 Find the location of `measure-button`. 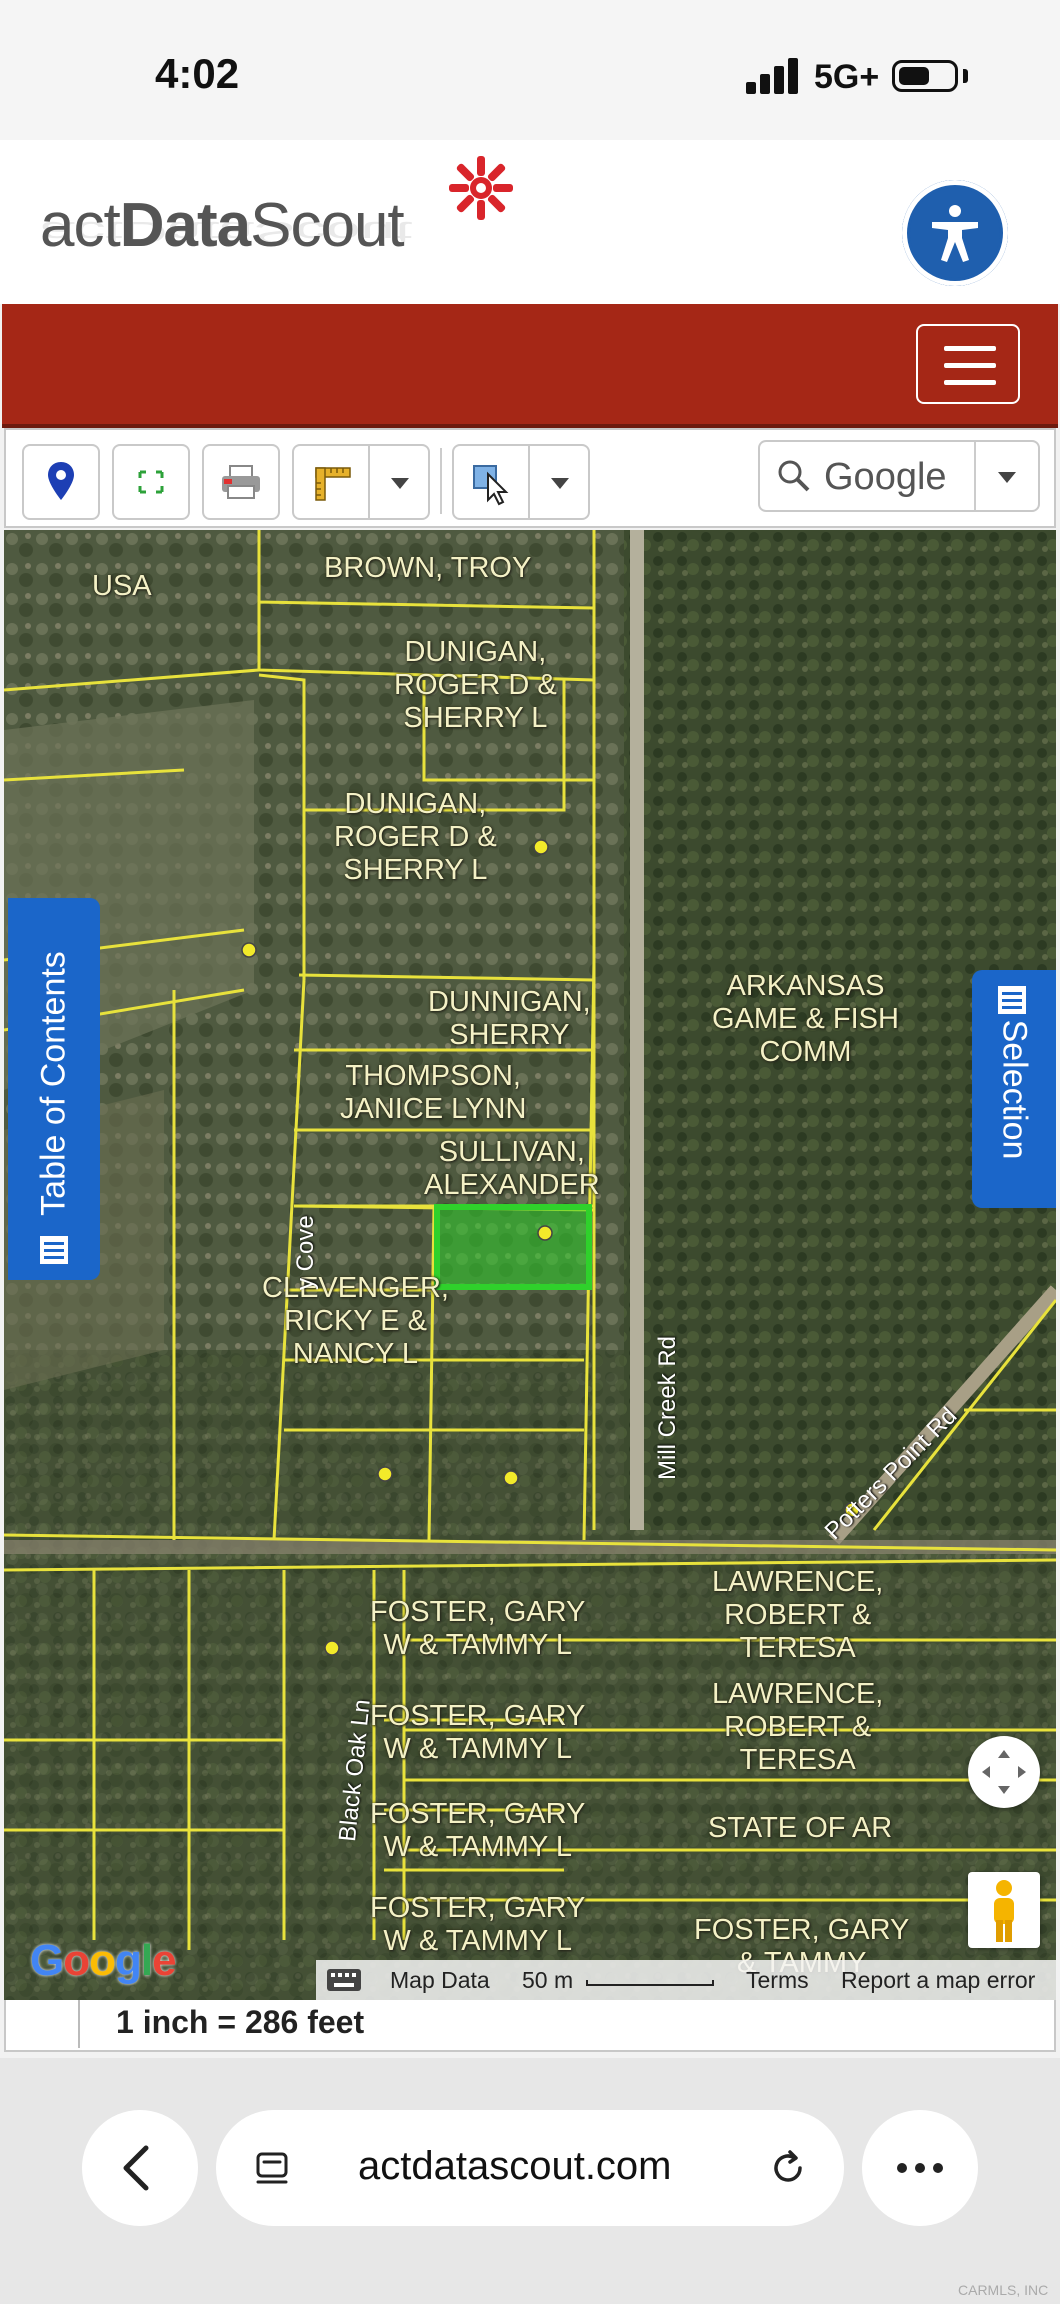

measure-button is located at coordinates (331, 482).